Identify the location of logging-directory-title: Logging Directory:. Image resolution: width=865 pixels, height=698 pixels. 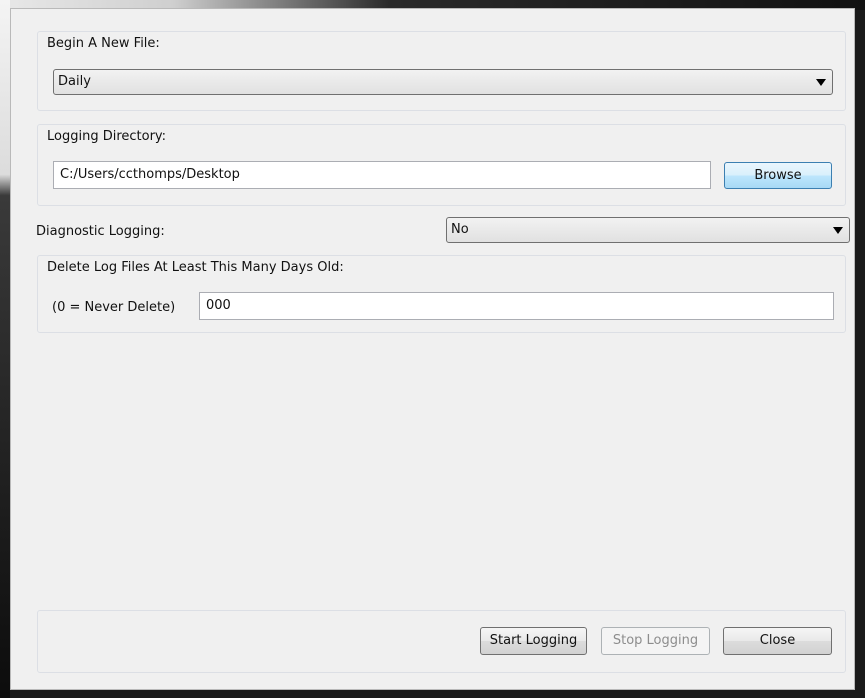
(107, 136).